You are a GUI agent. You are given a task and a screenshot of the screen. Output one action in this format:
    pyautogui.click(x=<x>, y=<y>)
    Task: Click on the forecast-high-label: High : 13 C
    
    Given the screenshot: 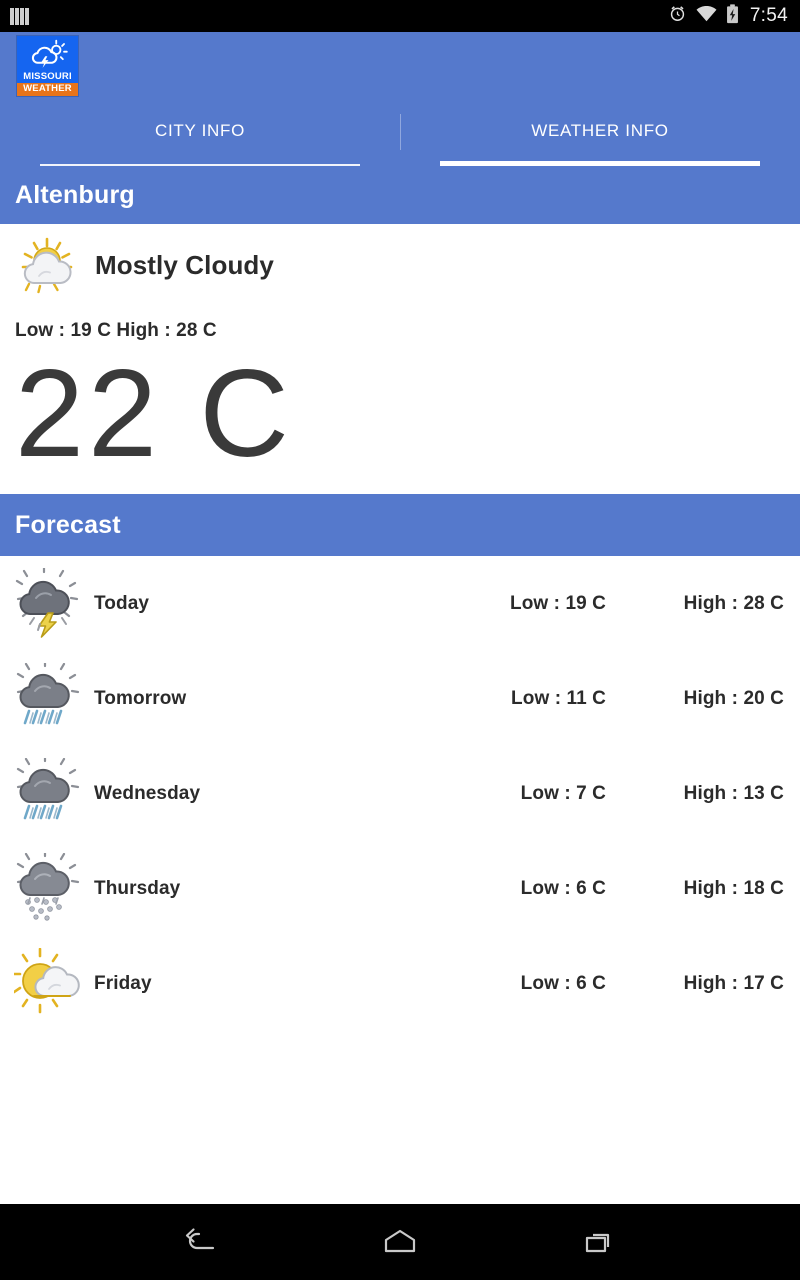 What is the action you would take?
    pyautogui.click(x=733, y=793)
    